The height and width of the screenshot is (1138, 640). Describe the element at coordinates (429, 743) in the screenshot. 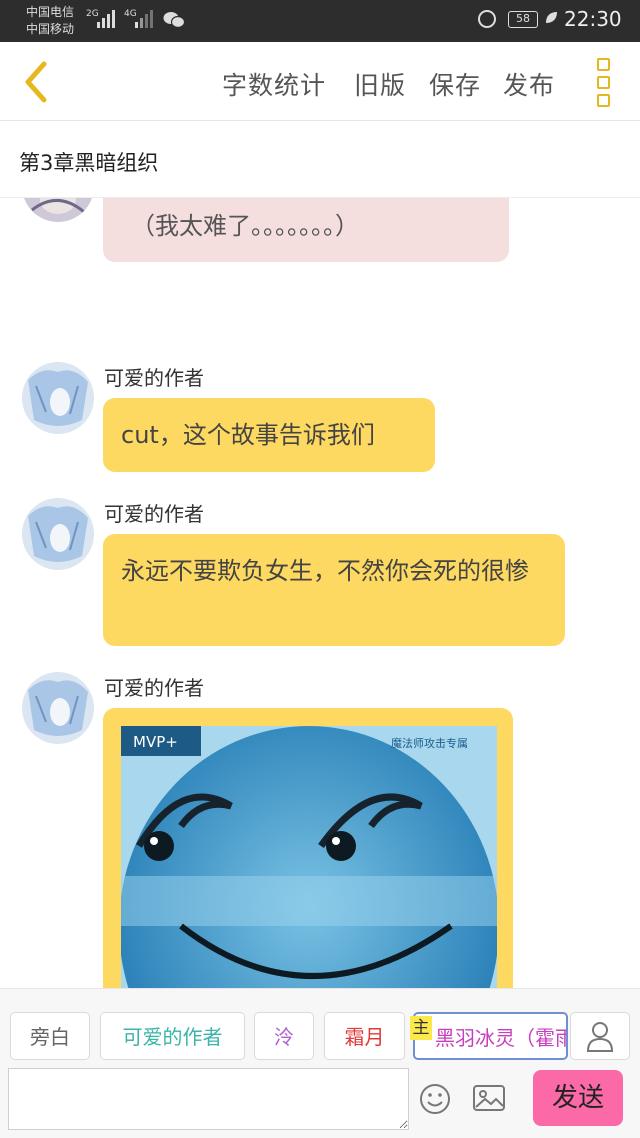

I see `image-caption: 魔法师攻击专属` at that location.